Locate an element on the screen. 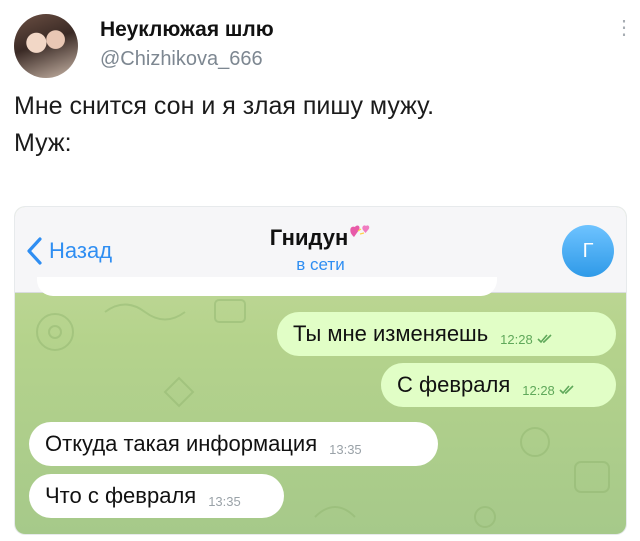  previous-message-bubble-edge is located at coordinates (267, 286).